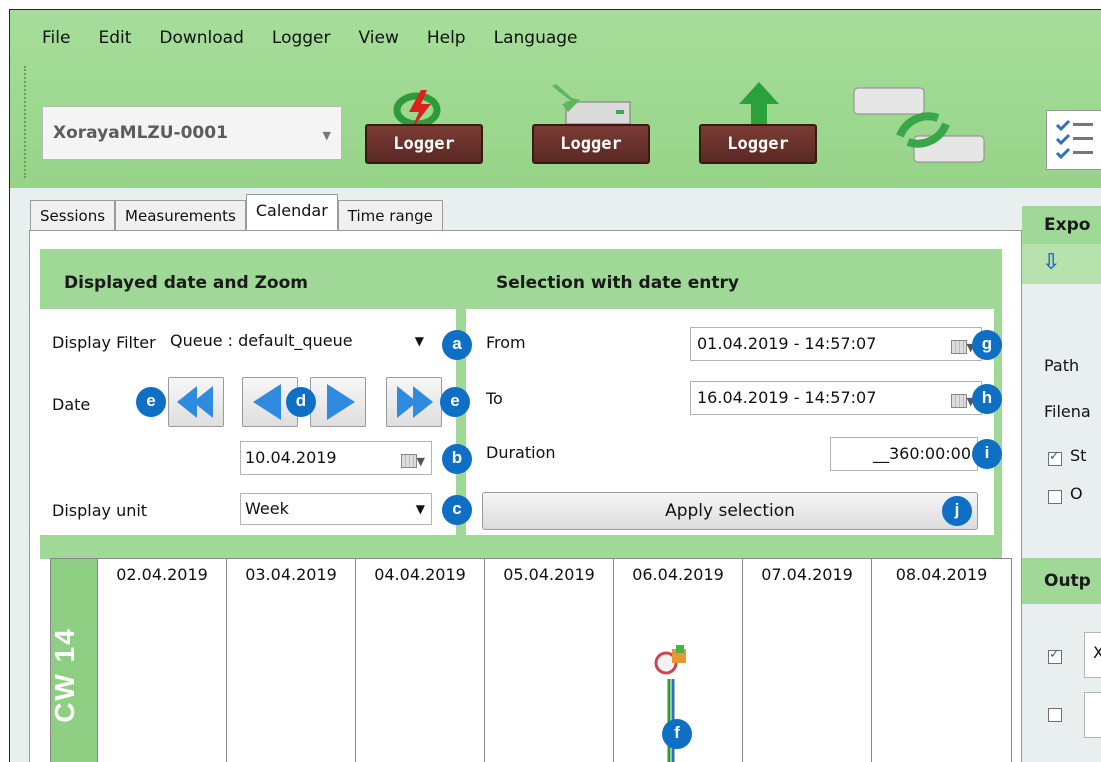 This screenshot has height=762, width=1101. I want to click on sync-drives-button, so click(930, 126).